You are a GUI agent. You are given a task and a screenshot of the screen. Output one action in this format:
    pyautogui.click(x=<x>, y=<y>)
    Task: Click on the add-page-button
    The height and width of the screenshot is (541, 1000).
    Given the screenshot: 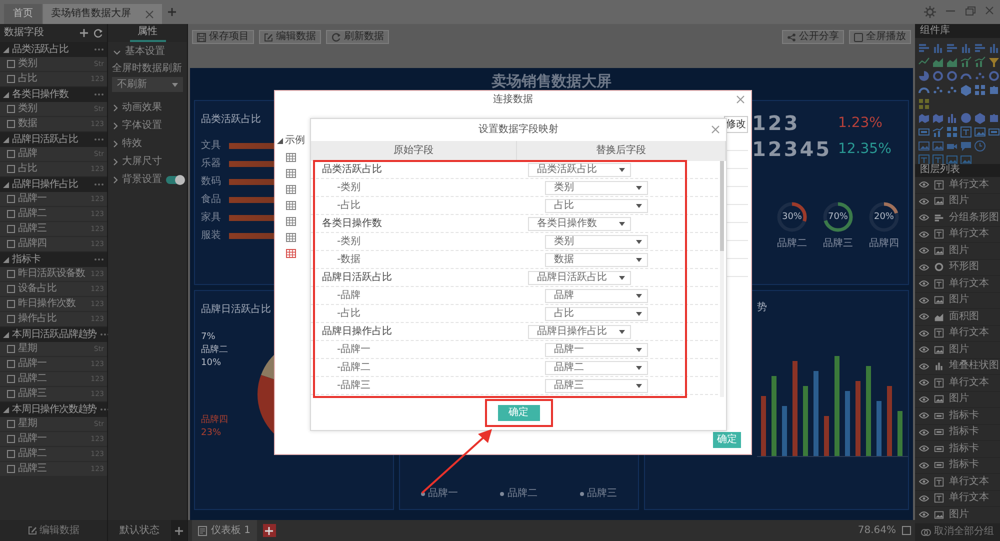 What is the action you would take?
    pyautogui.click(x=269, y=530)
    